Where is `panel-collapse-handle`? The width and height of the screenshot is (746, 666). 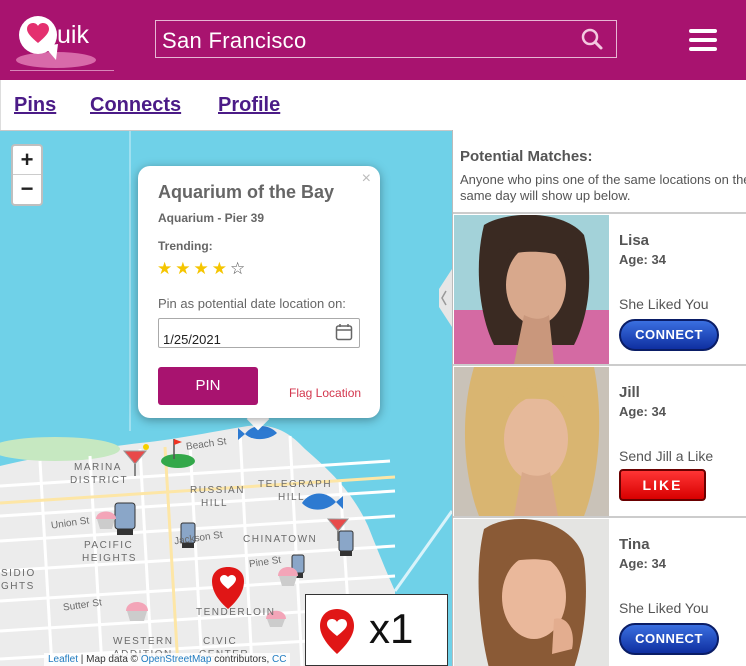
panel-collapse-handle is located at coordinates (444, 298).